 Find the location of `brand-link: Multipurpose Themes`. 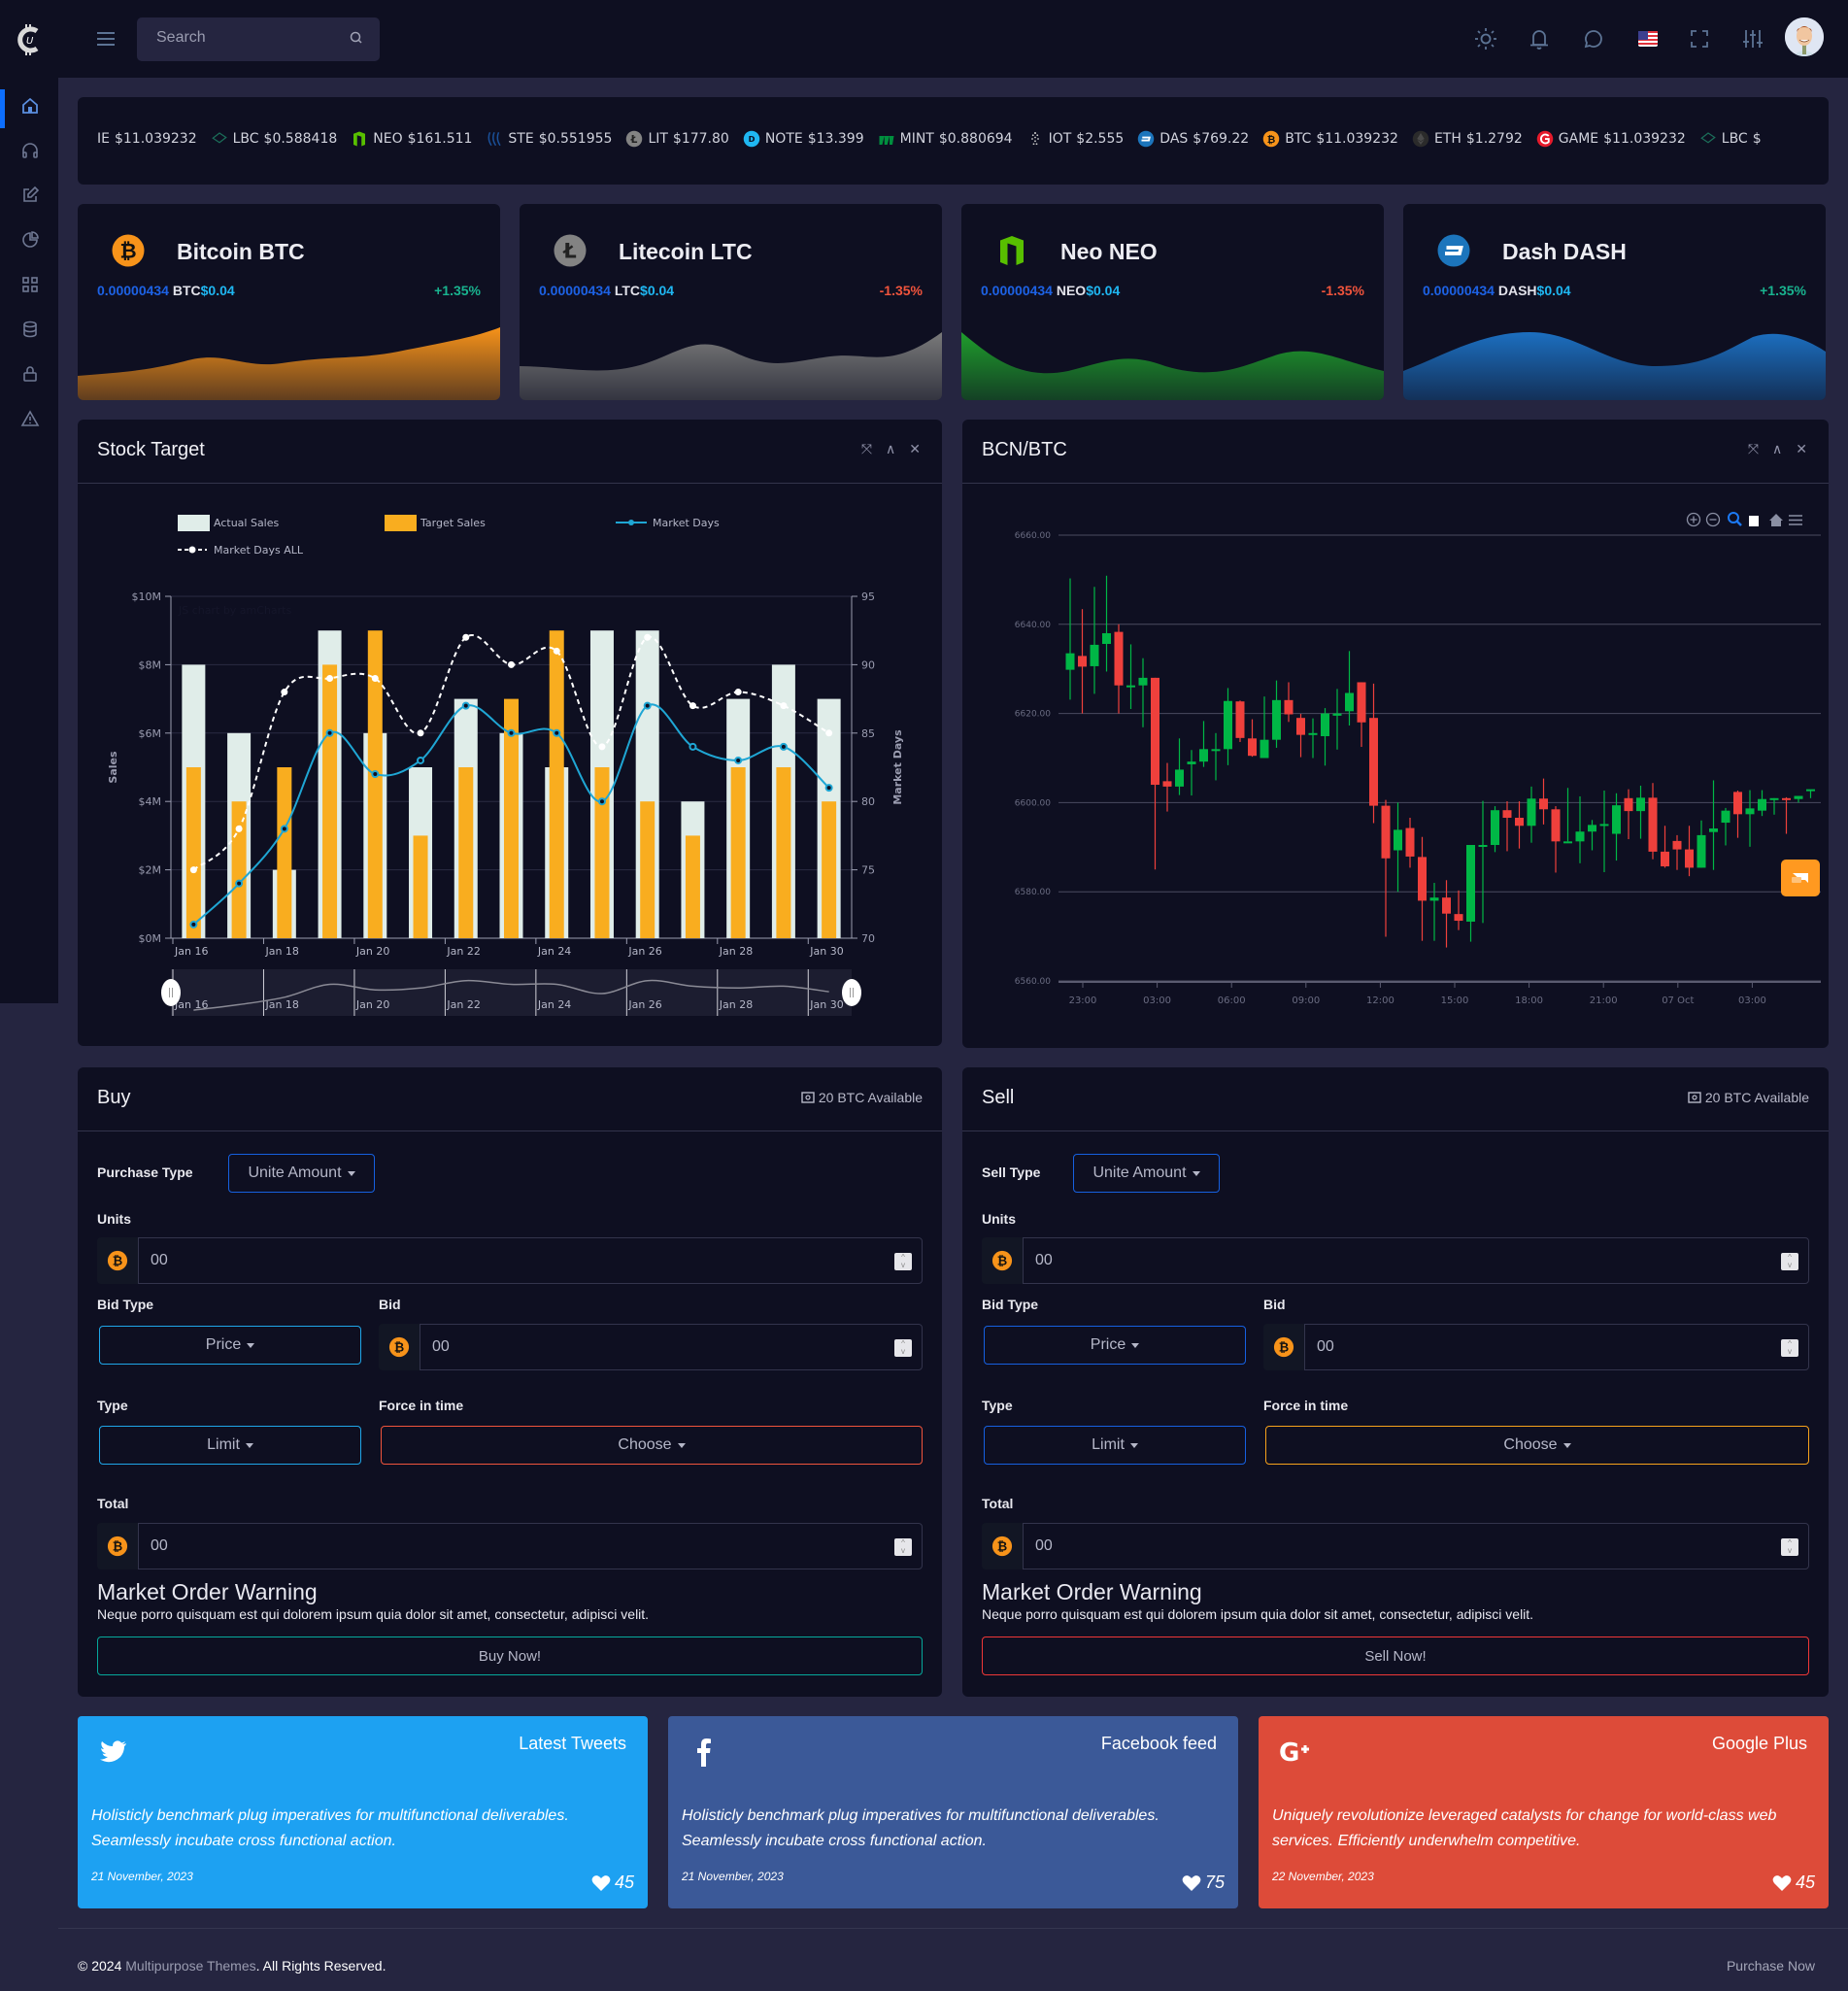

brand-link: Multipurpose Themes is located at coordinates (190, 1966).